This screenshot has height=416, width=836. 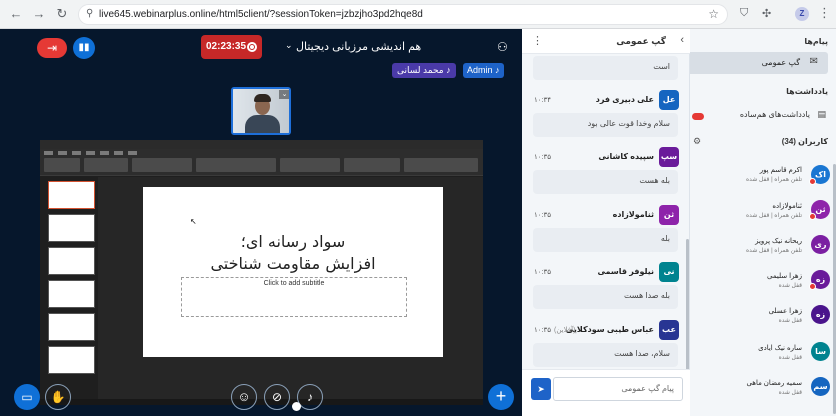 What do you see at coordinates (780, 62) in the screenshot?
I see `public-chat-label: گپ عمومی` at bounding box center [780, 62].